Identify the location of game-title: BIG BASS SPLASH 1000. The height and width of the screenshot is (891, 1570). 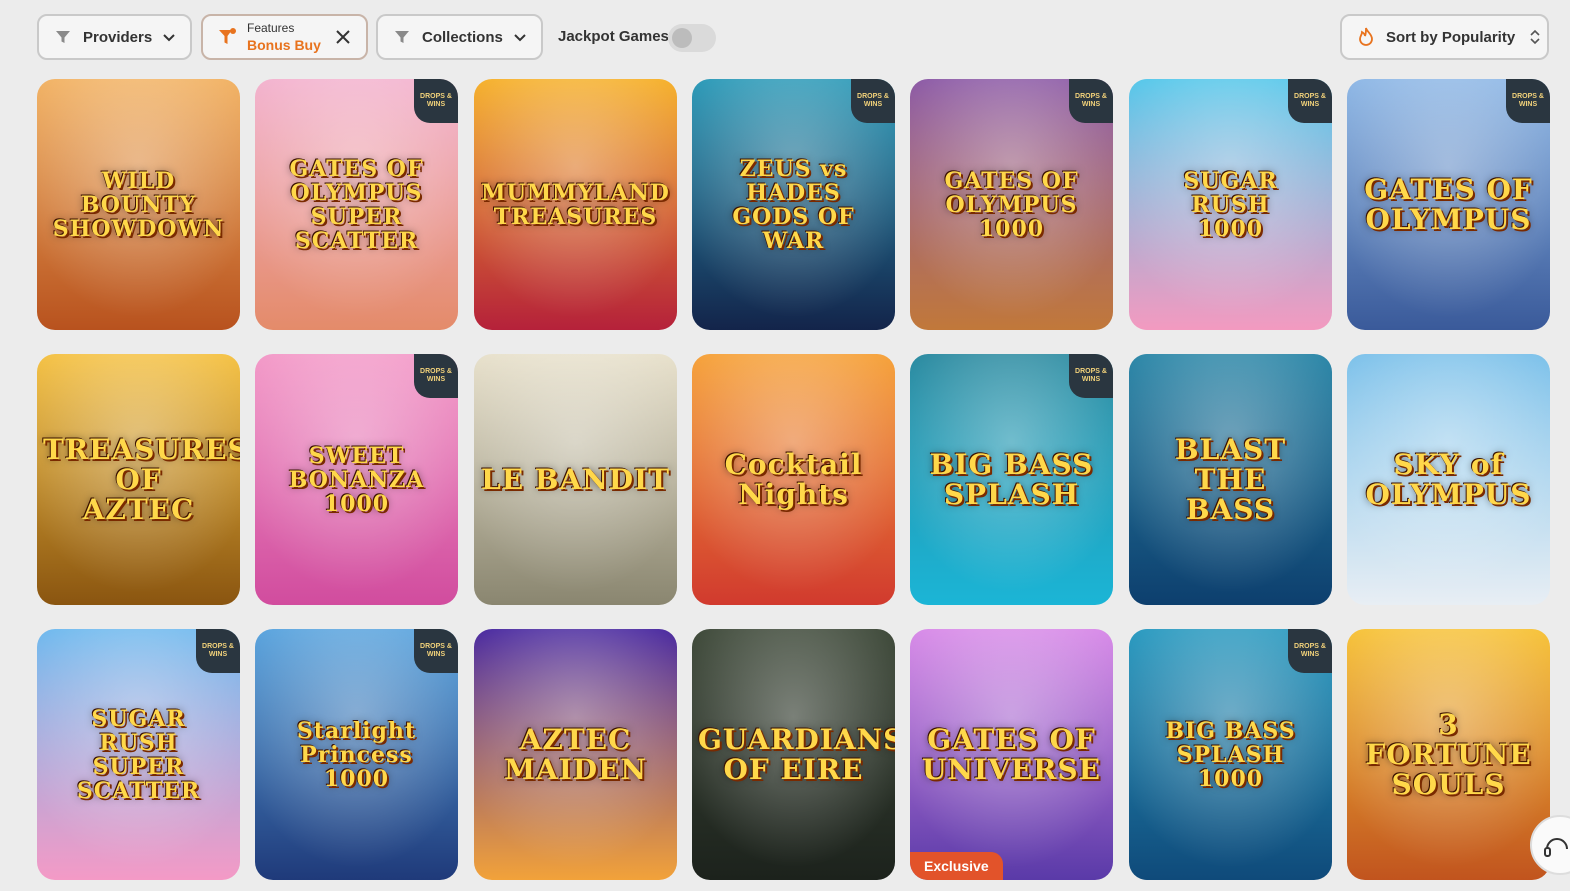
(1230, 754).